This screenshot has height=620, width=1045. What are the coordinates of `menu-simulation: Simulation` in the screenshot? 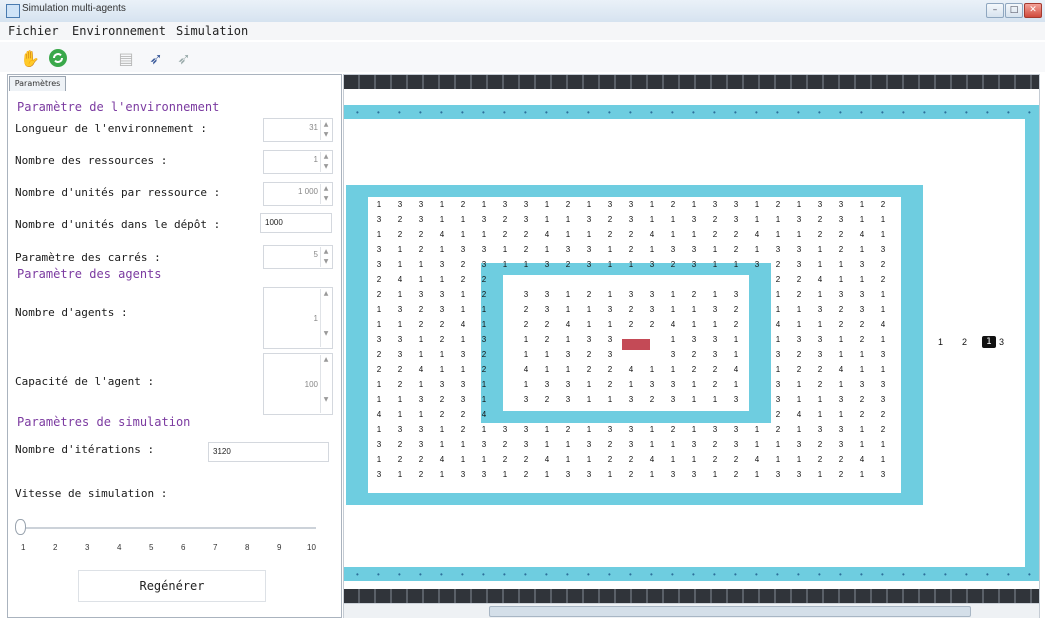 It's located at (212, 31).